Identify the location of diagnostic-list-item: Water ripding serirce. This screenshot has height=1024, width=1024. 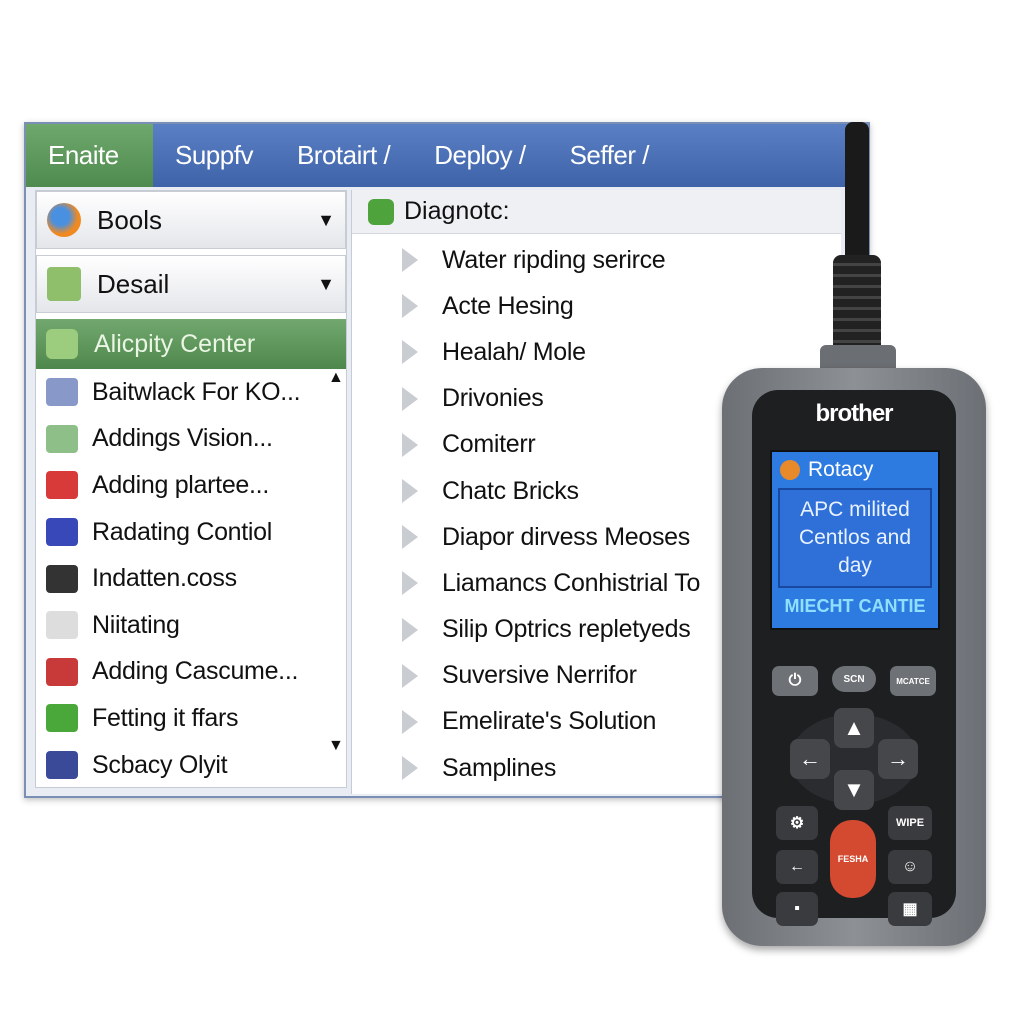
(596, 260).